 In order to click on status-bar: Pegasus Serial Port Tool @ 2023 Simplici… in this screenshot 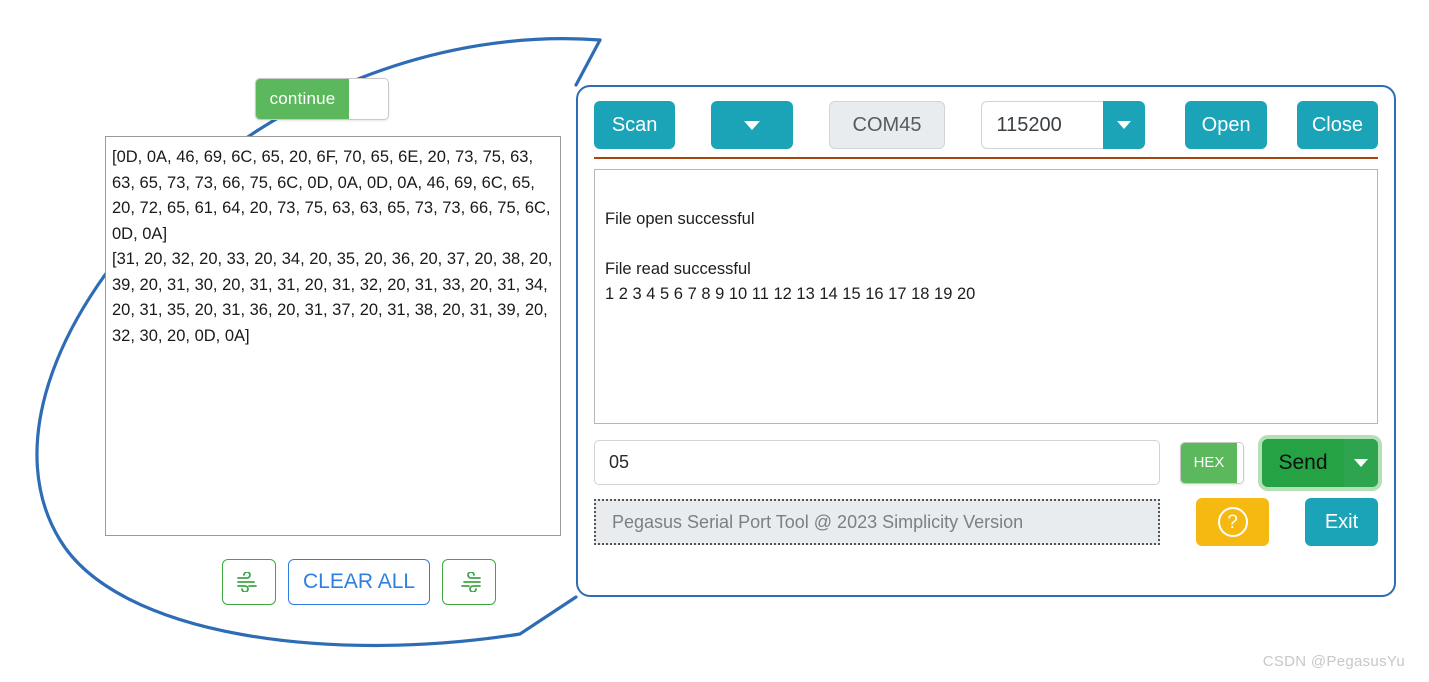, I will do `click(877, 522)`.